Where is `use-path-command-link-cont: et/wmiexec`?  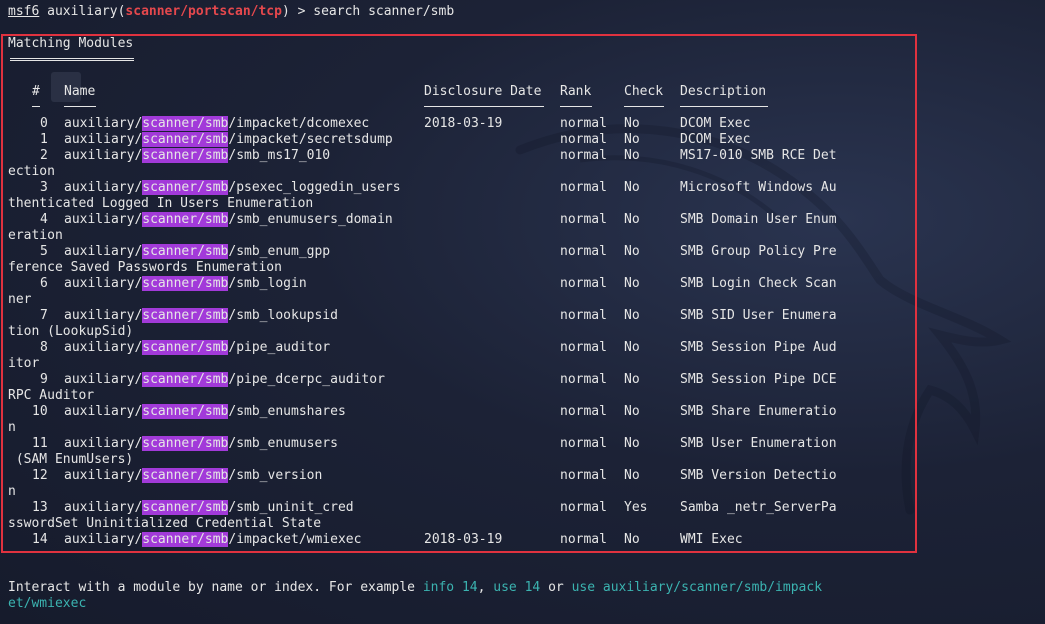
use-path-command-link-cont: et/wmiexec is located at coordinates (47, 603).